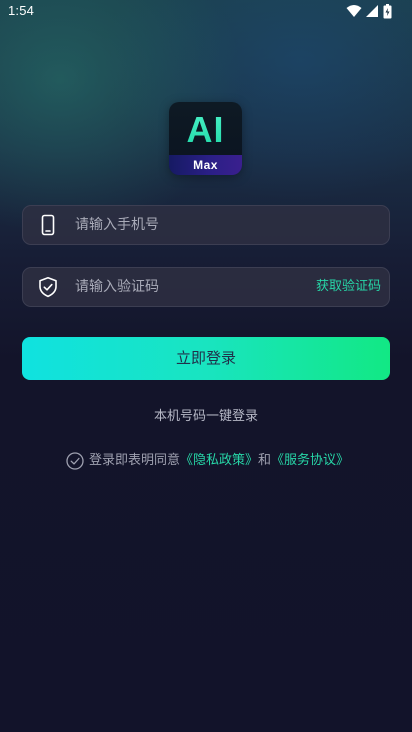 The image size is (412, 732). What do you see at coordinates (190, 225) in the screenshot?
I see `phone-input` at bounding box center [190, 225].